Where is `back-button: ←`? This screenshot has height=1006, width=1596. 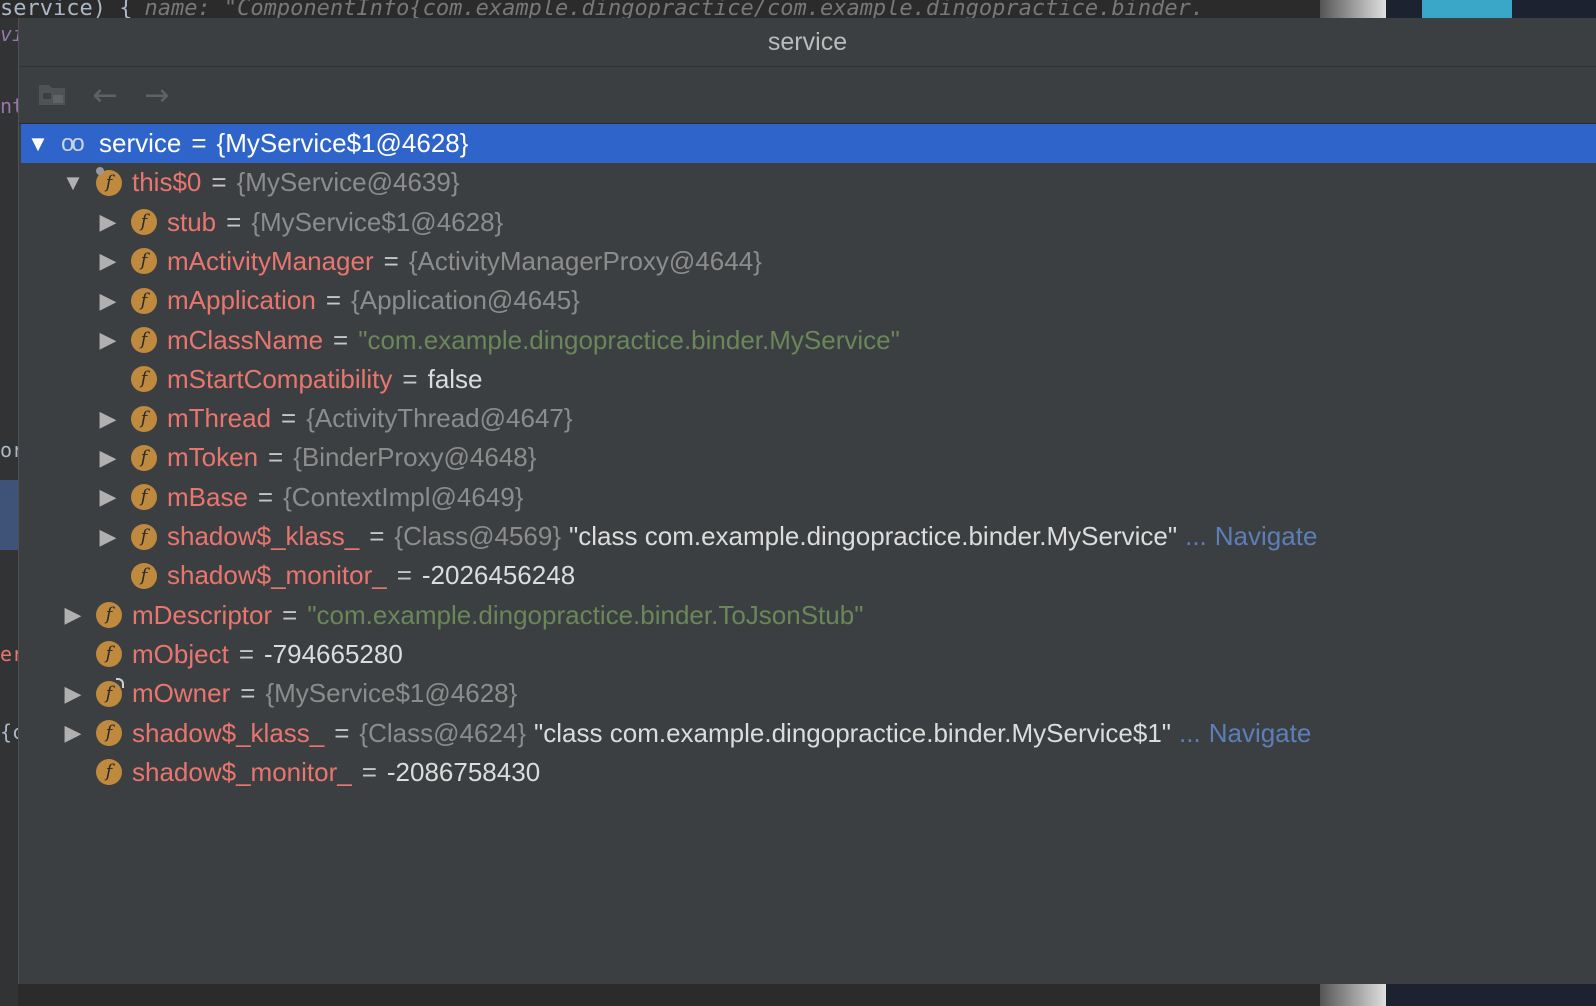 back-button: ← is located at coordinates (105, 95).